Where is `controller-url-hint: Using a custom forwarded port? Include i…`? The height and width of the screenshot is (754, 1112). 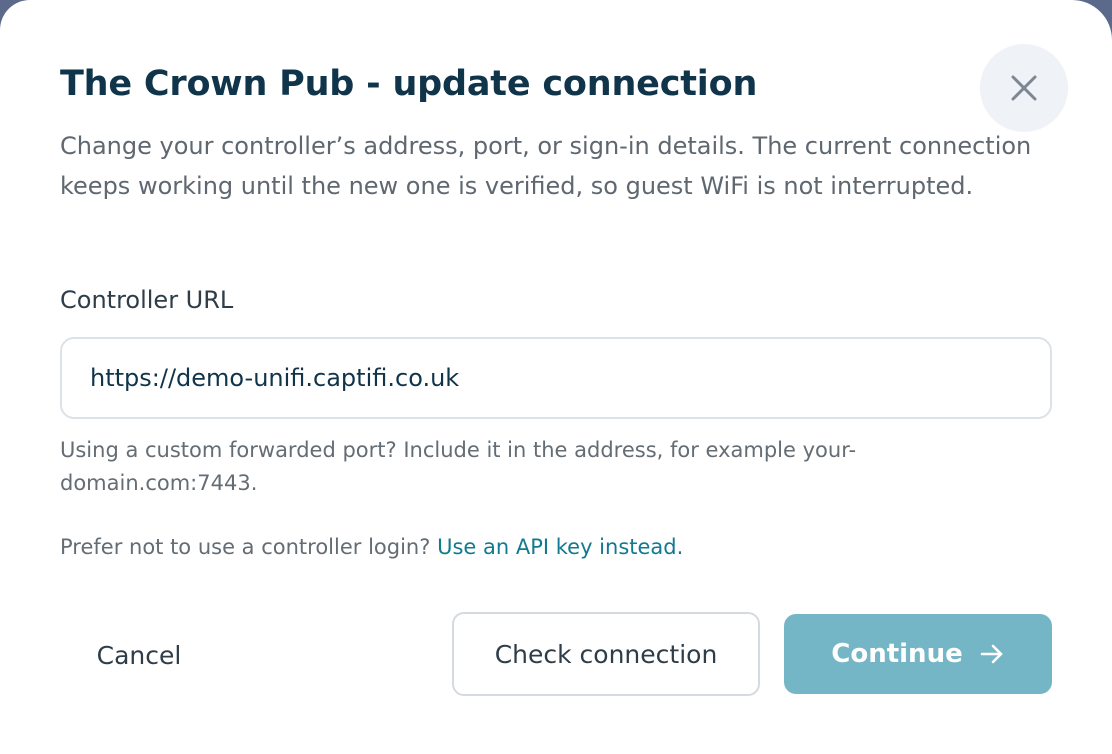 controller-url-hint: Using a custom forwarded port? Include i… is located at coordinates (458, 466).